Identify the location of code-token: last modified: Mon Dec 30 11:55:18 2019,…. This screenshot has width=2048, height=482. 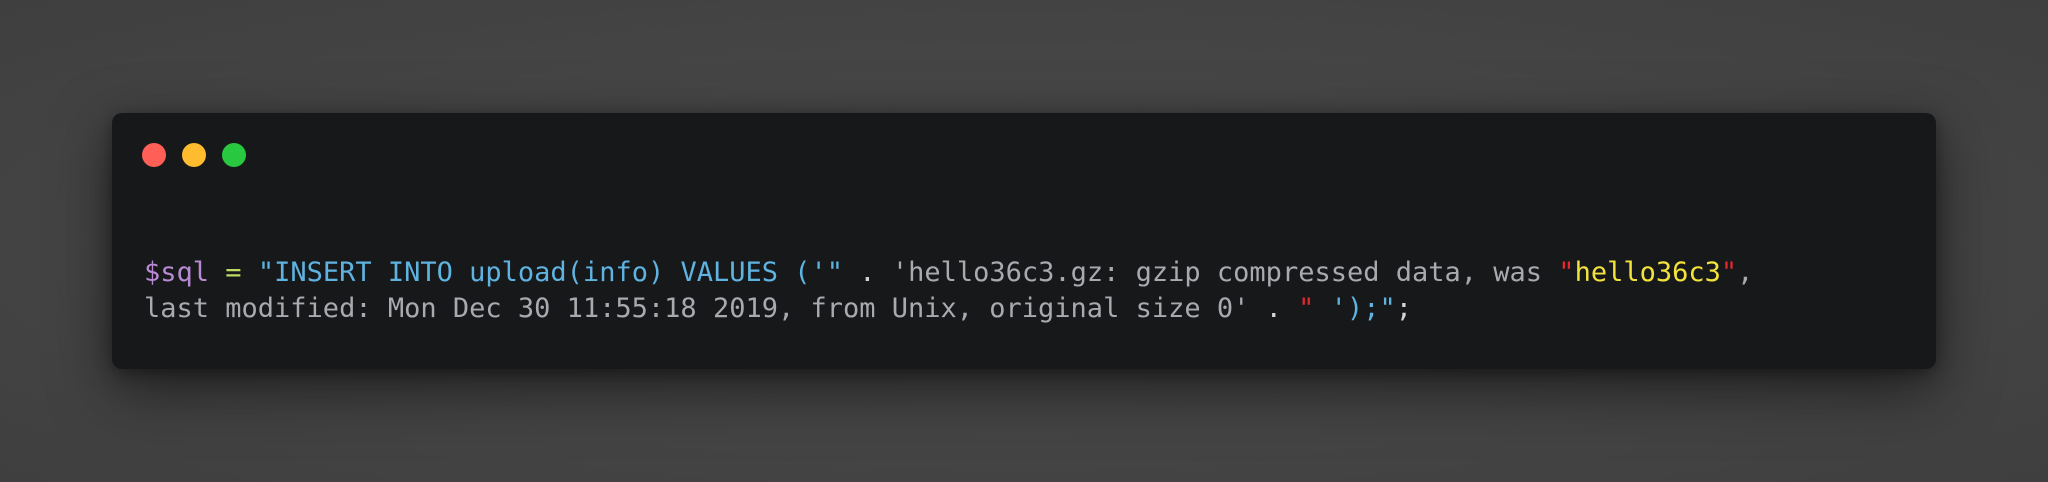
(697, 308).